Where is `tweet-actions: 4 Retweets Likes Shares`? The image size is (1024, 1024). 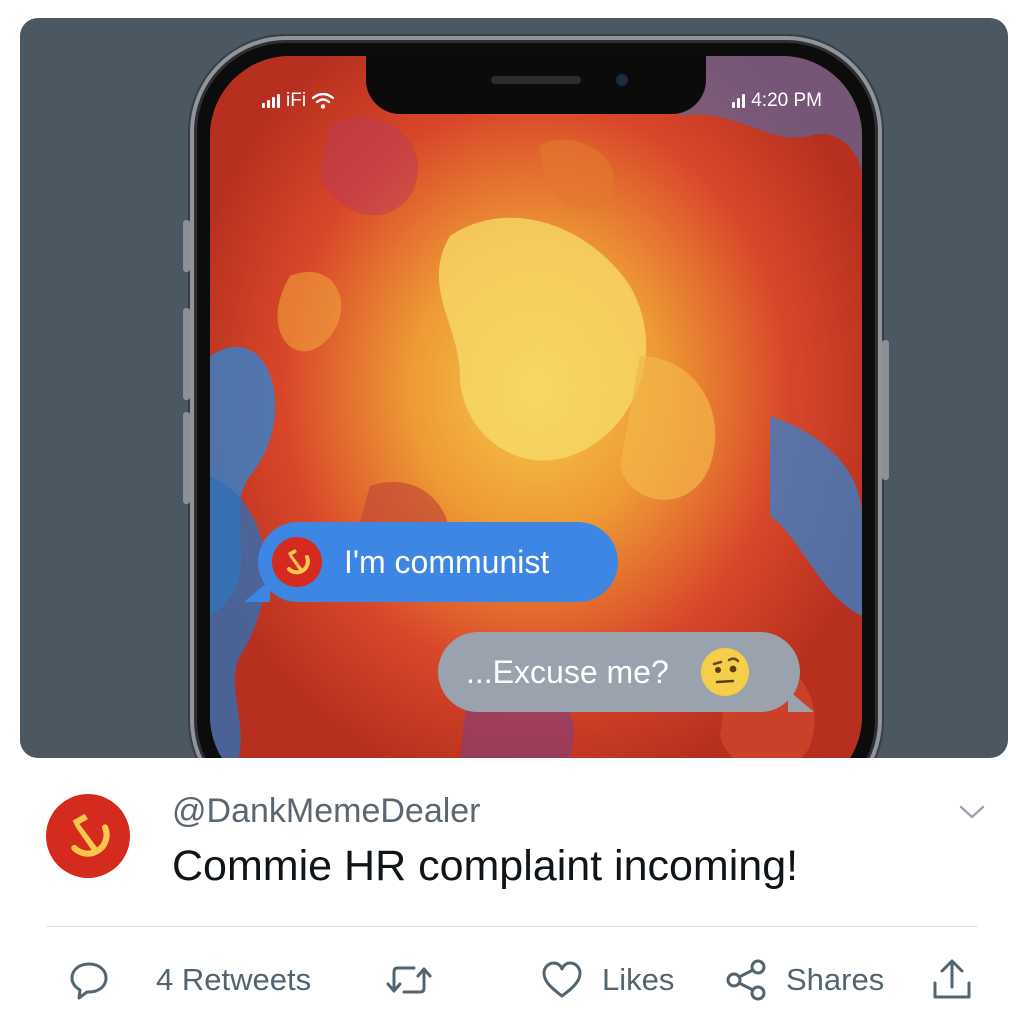
tweet-actions: 4 Retweets Likes Shares is located at coordinates (512, 980).